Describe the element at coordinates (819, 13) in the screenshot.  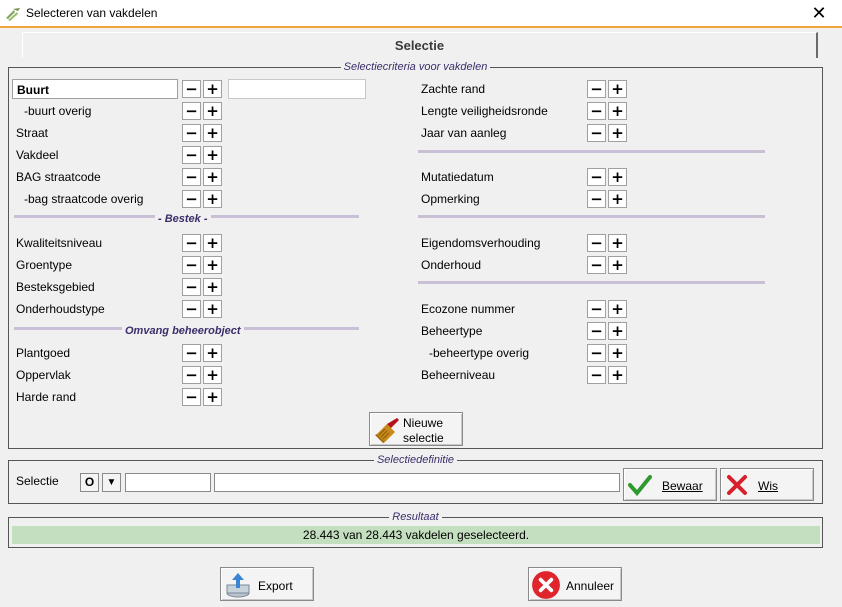
I see `close-button: ✕` at that location.